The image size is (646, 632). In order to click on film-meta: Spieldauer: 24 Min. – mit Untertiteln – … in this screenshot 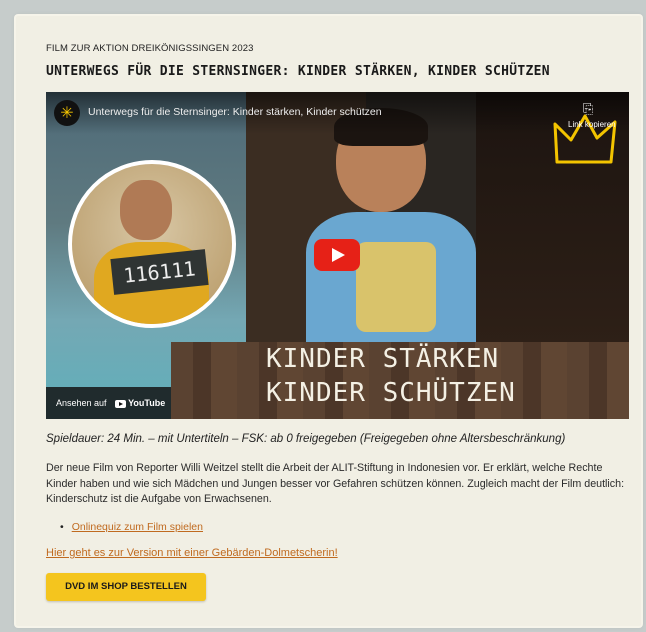, I will do `click(306, 439)`.